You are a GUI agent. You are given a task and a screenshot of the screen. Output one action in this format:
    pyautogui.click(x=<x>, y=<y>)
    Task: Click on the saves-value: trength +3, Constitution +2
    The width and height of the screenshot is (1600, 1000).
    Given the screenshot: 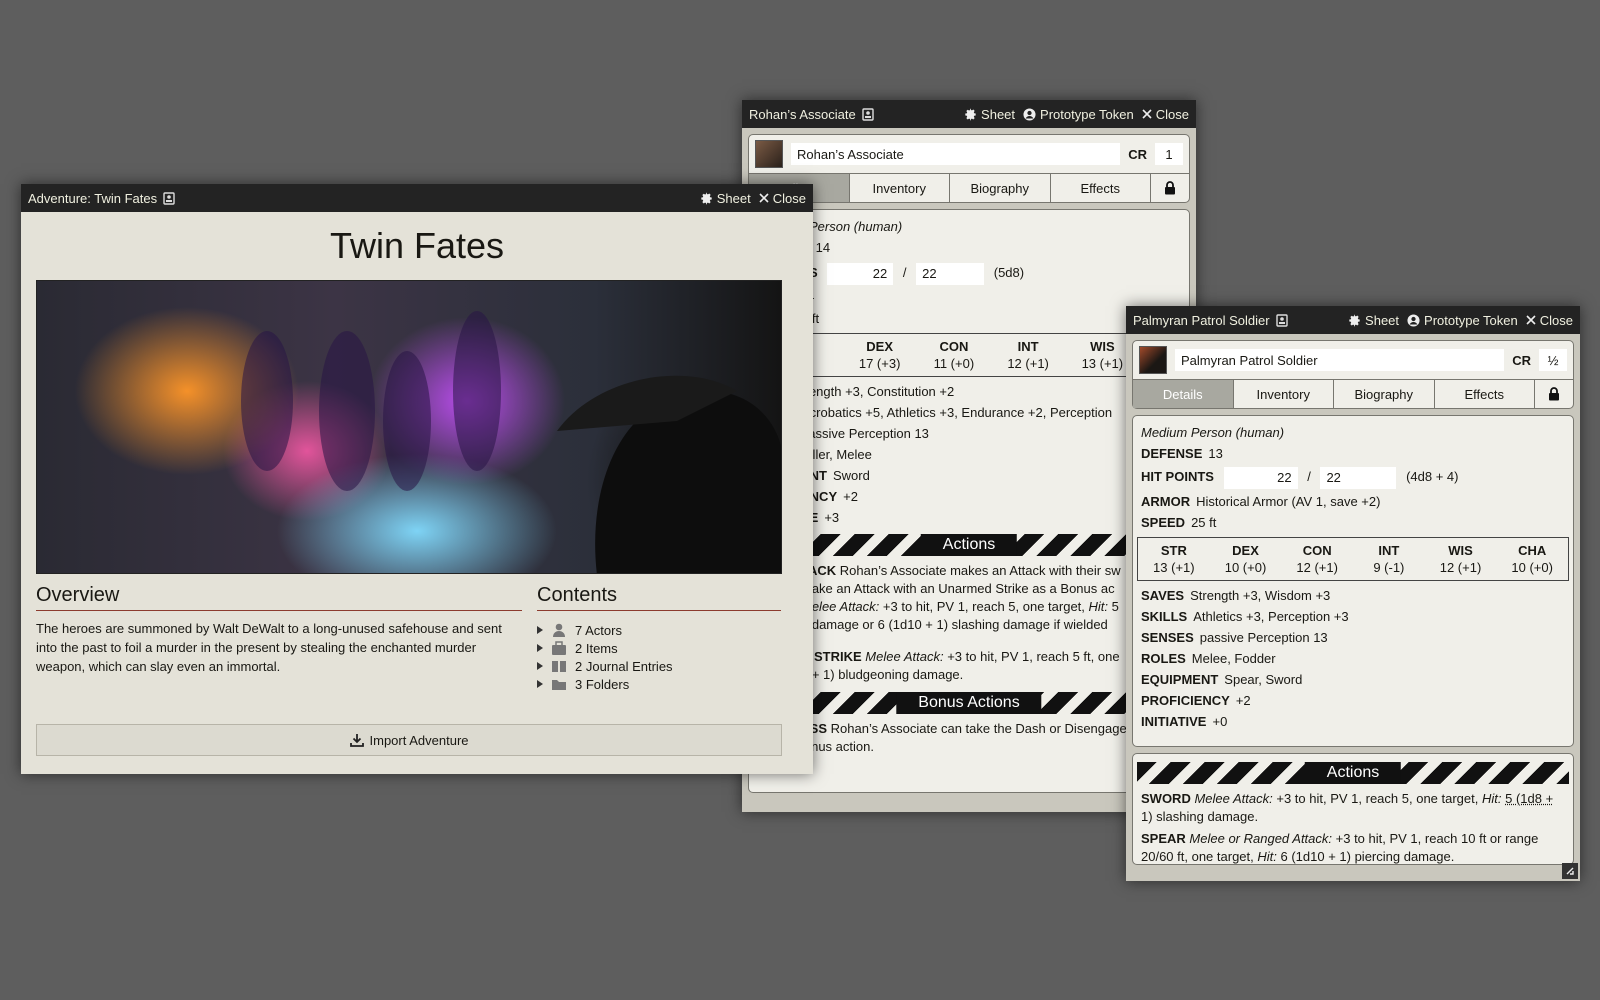 What is the action you would take?
    pyautogui.click(x=878, y=391)
    